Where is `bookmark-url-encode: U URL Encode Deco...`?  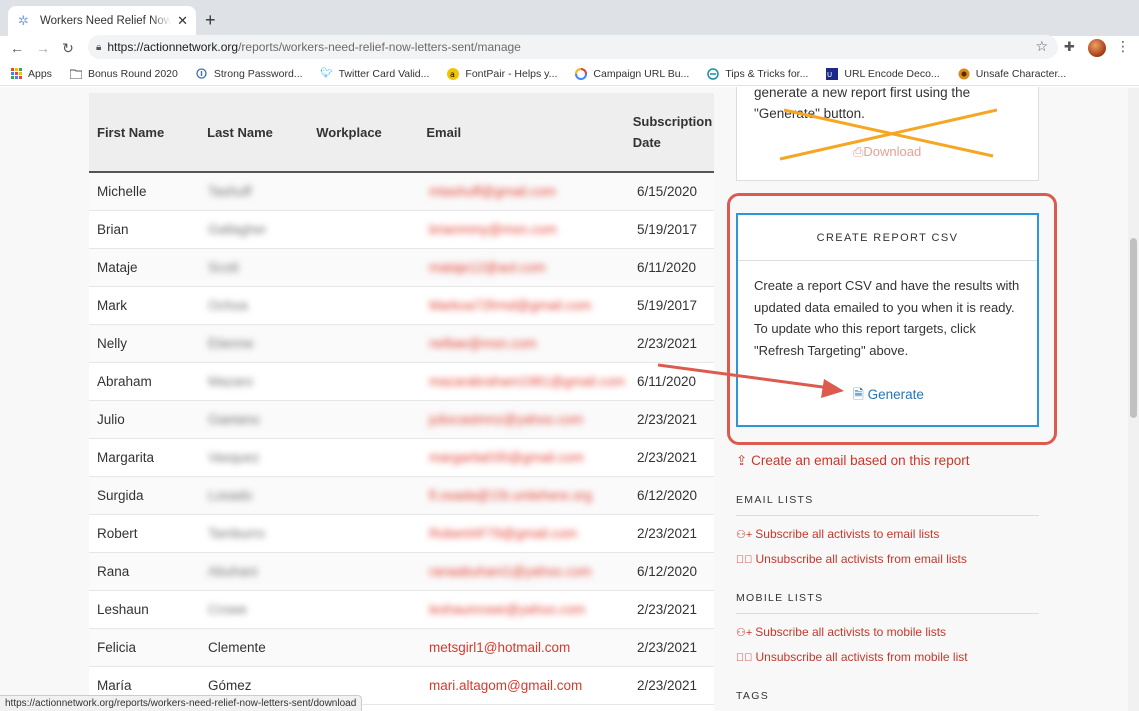 bookmark-url-encode: U URL Encode Deco... is located at coordinates (883, 73).